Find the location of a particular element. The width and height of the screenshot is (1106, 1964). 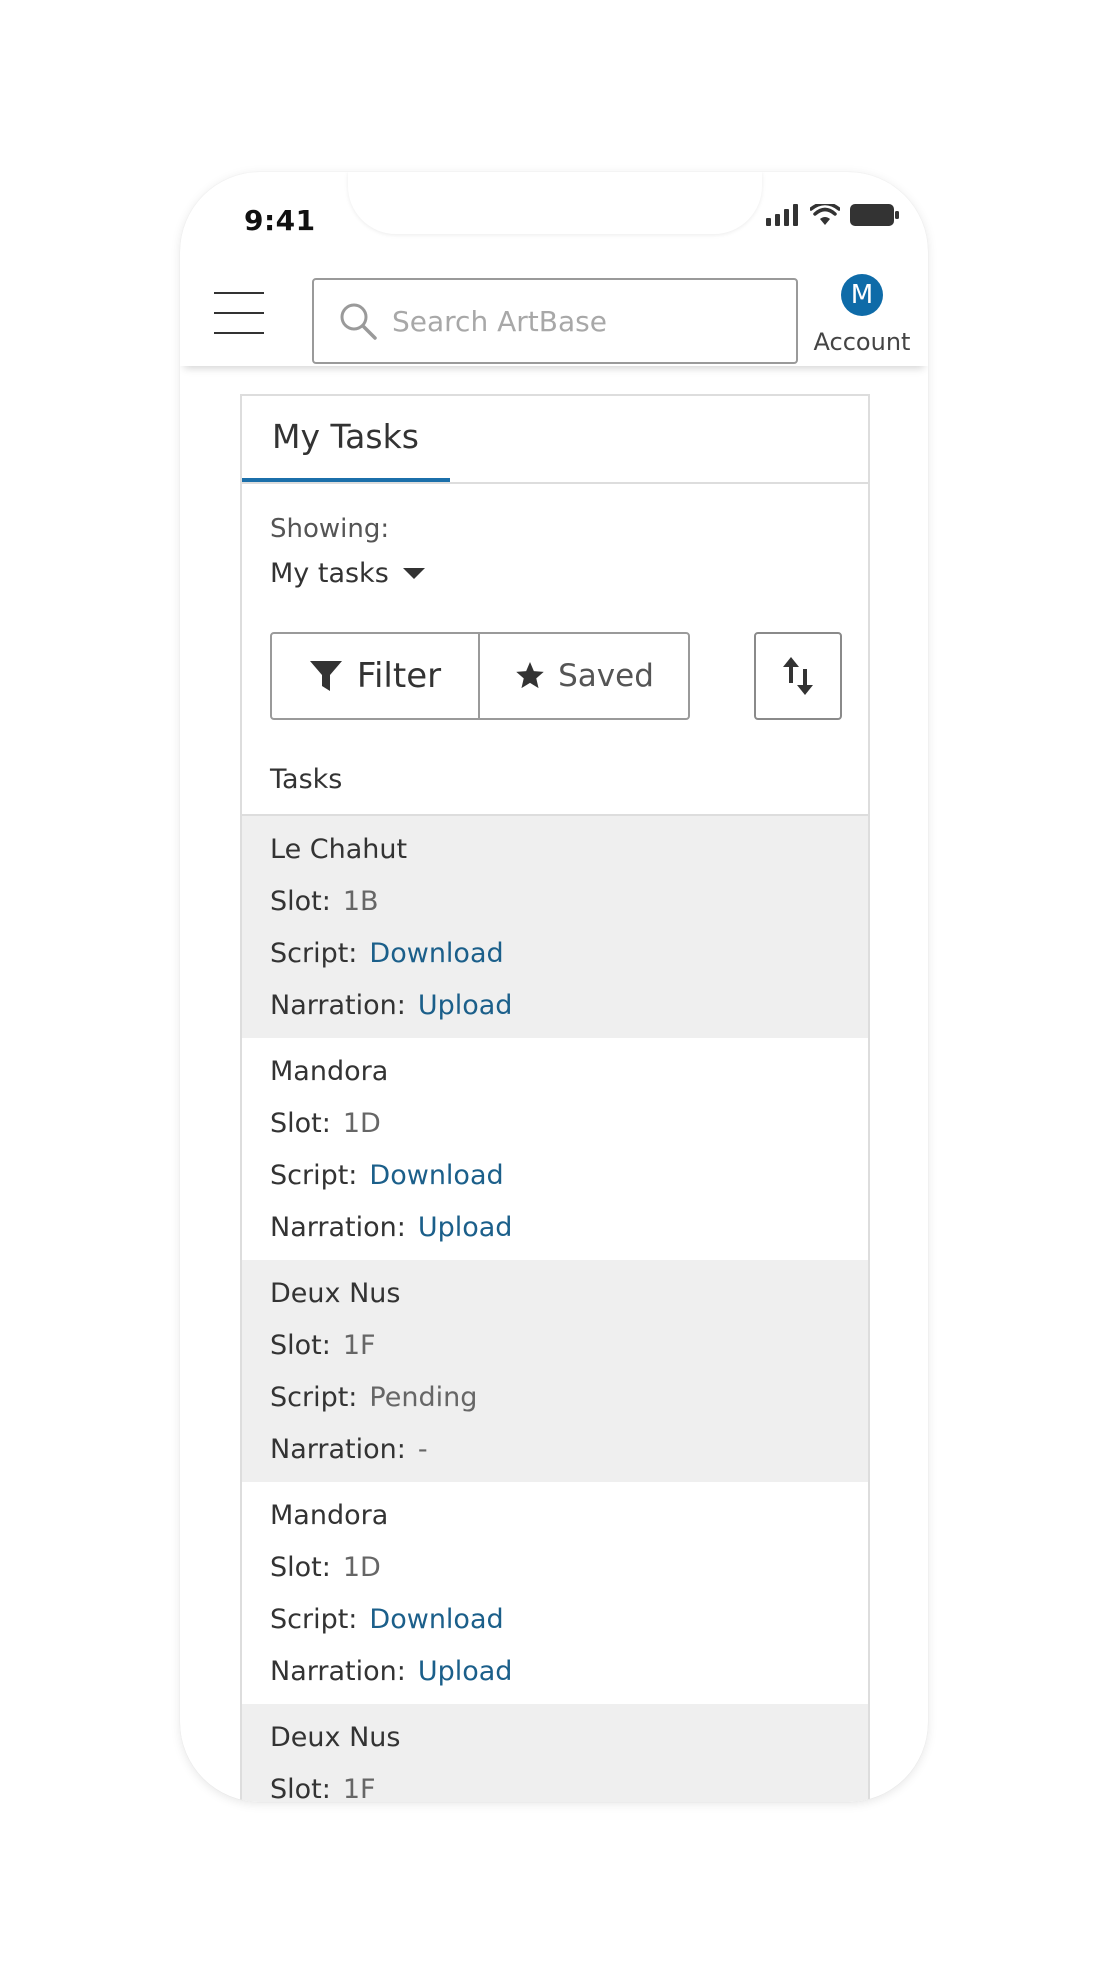

showing-value: My tasks is located at coordinates (329, 573).